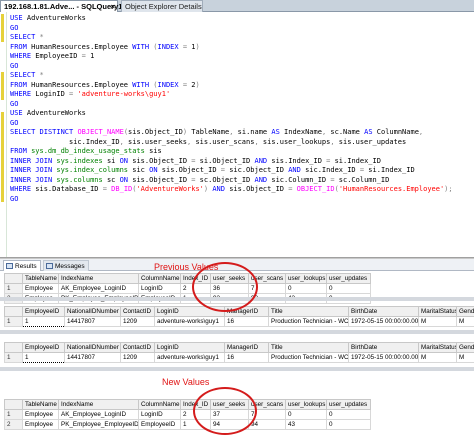  What do you see at coordinates (229, 414) in the screenshot?
I see `grid-cell: 37` at bounding box center [229, 414].